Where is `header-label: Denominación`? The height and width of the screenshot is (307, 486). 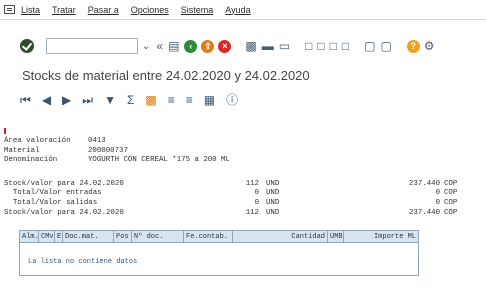
header-label: Denominación is located at coordinates (31, 160).